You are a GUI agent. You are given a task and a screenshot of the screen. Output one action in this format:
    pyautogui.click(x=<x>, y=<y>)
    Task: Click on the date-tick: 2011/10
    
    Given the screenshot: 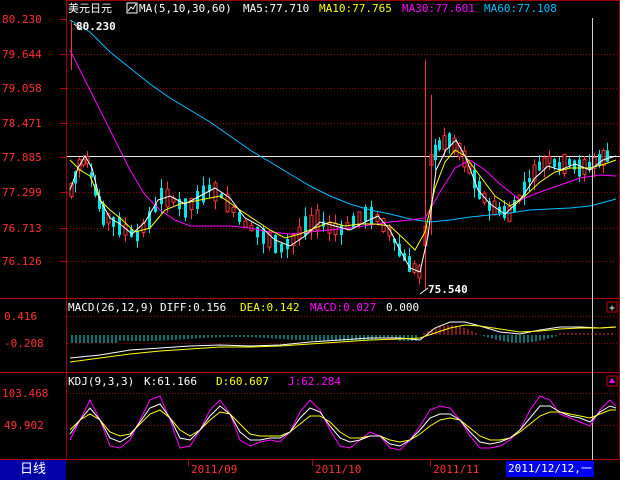 What is the action you would take?
    pyautogui.click(x=338, y=469)
    